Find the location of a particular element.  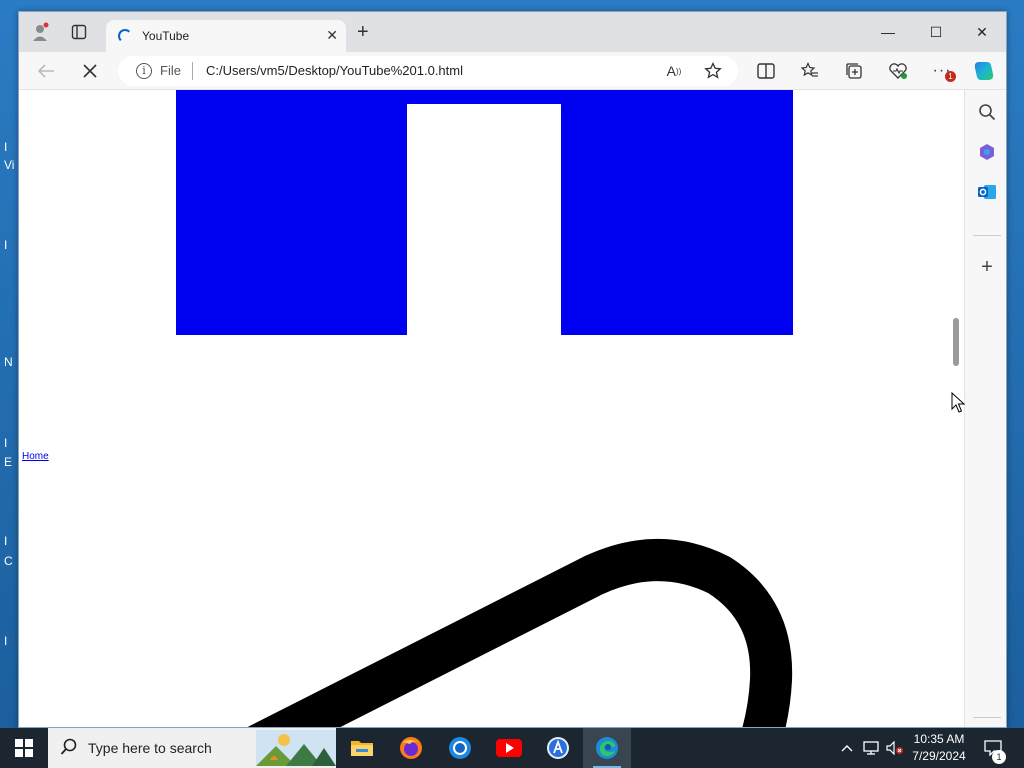

taskbar-app-store is located at coordinates (558, 748).